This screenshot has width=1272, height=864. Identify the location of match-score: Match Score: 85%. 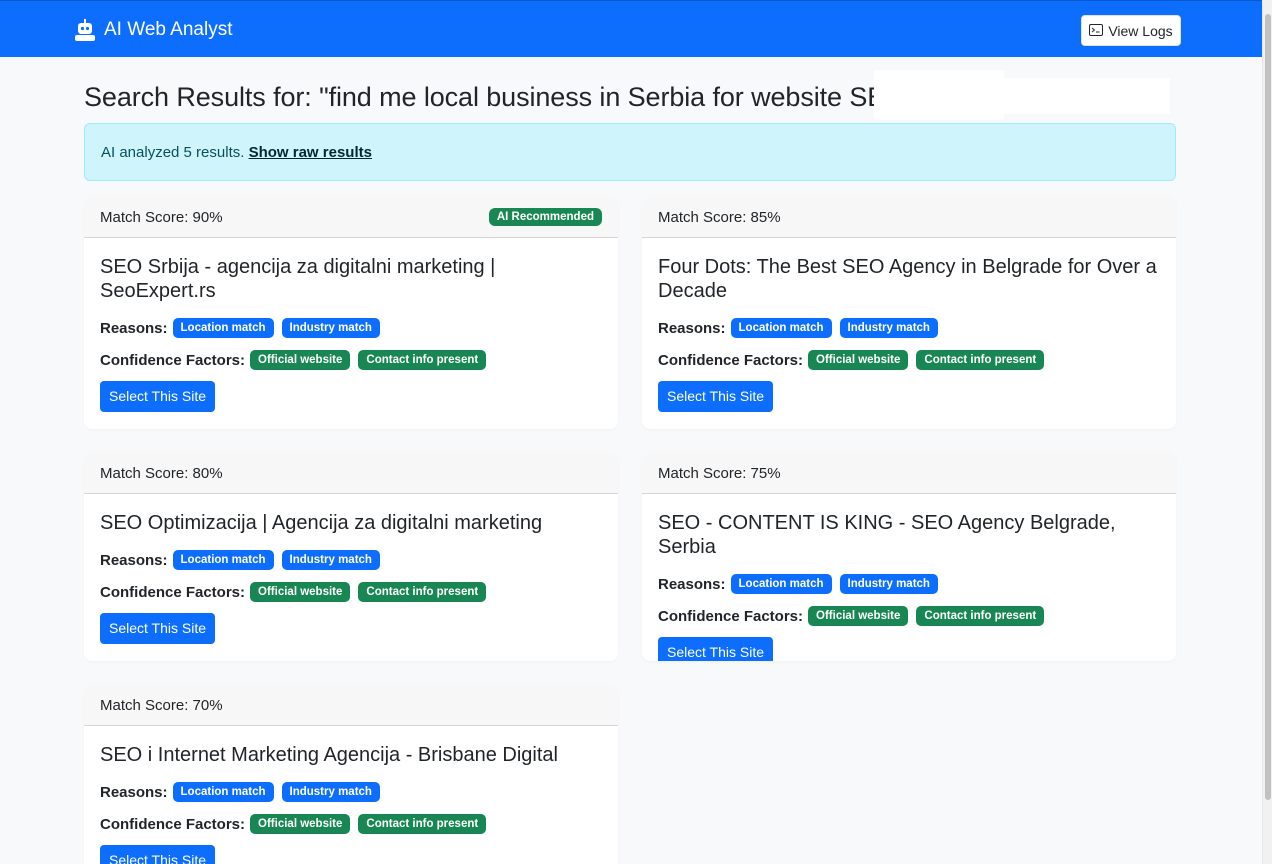
(719, 217).